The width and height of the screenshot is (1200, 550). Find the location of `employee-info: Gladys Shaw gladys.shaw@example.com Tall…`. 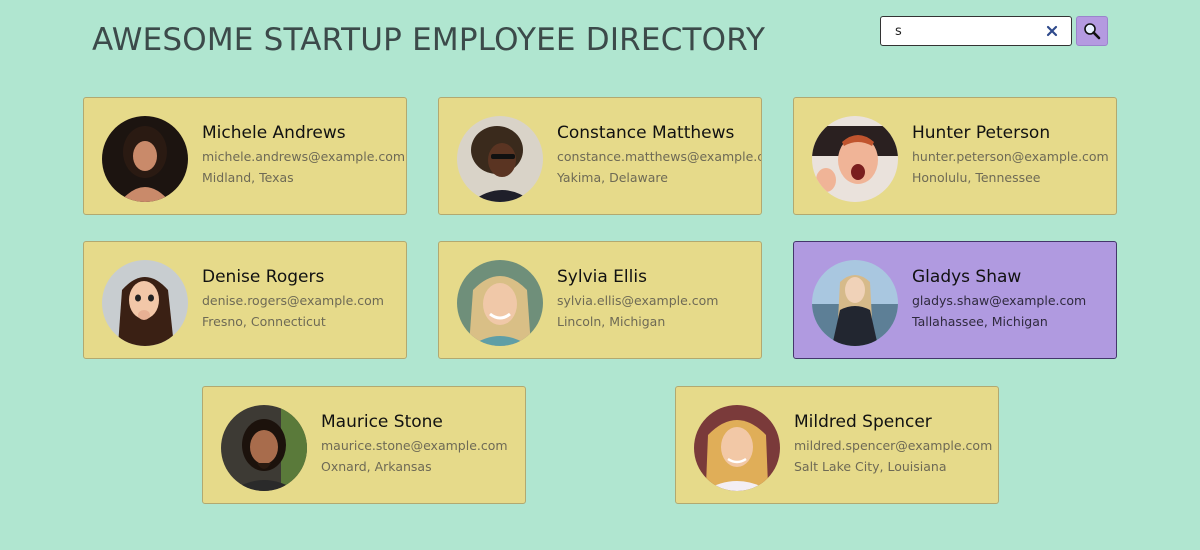

employee-info: Gladys Shaw gladys.shaw@example.com Tall… is located at coordinates (1014, 298).